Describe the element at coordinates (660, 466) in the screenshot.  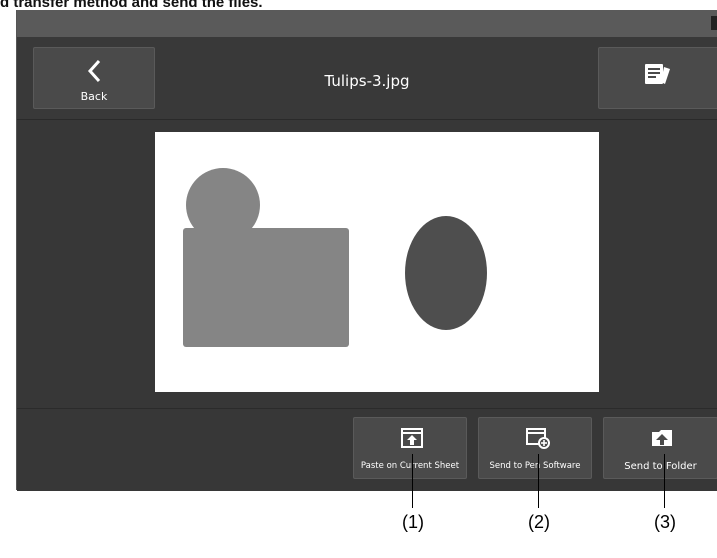
I see `folder-label: Send to Folder` at that location.